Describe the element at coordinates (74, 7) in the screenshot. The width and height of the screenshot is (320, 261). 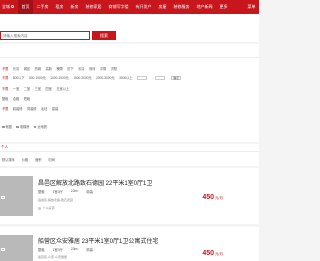
I see `nav-item-new: 新房` at that location.